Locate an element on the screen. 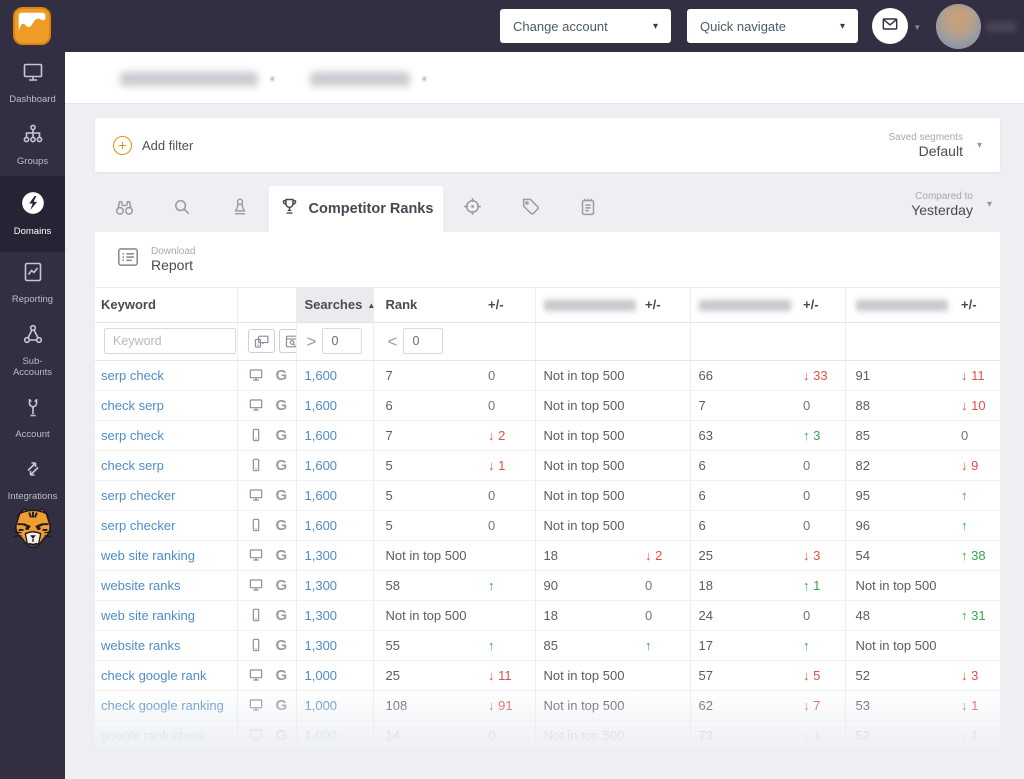  sidebar-item-sub-accounts: Sub- Accounts is located at coordinates (32, 351).